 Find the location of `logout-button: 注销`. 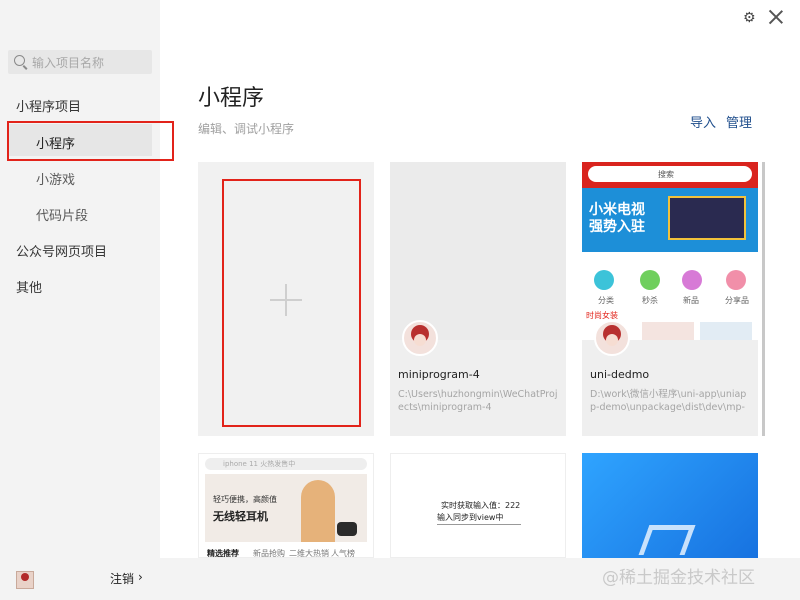

logout-button: 注销 is located at coordinates (122, 578).